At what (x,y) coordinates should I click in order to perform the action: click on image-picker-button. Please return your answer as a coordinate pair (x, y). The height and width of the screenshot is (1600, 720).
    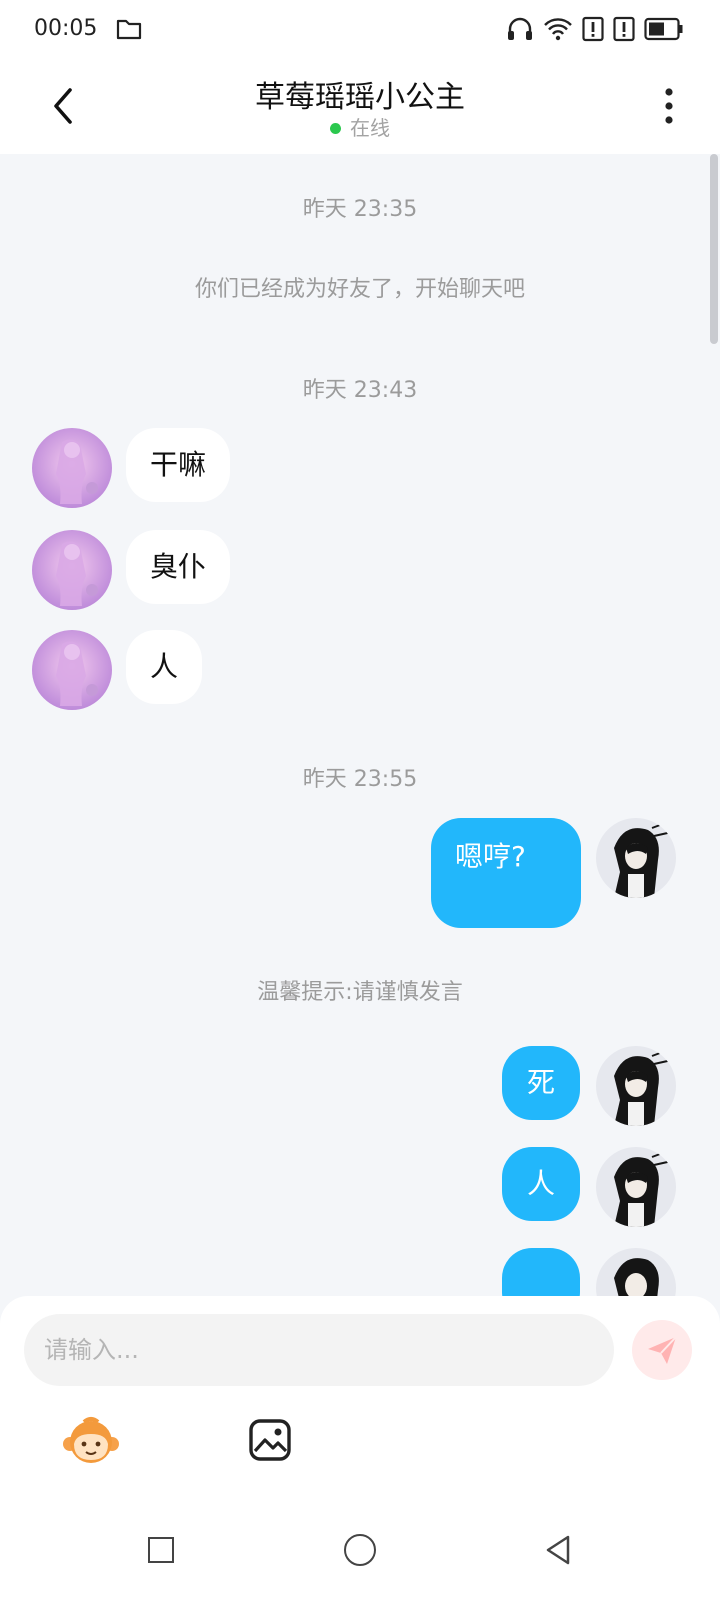
    Looking at the image, I should click on (270, 1440).